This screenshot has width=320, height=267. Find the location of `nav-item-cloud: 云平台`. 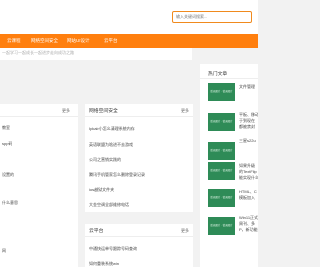

nav-item-cloud: 云平台 is located at coordinates (111, 41).